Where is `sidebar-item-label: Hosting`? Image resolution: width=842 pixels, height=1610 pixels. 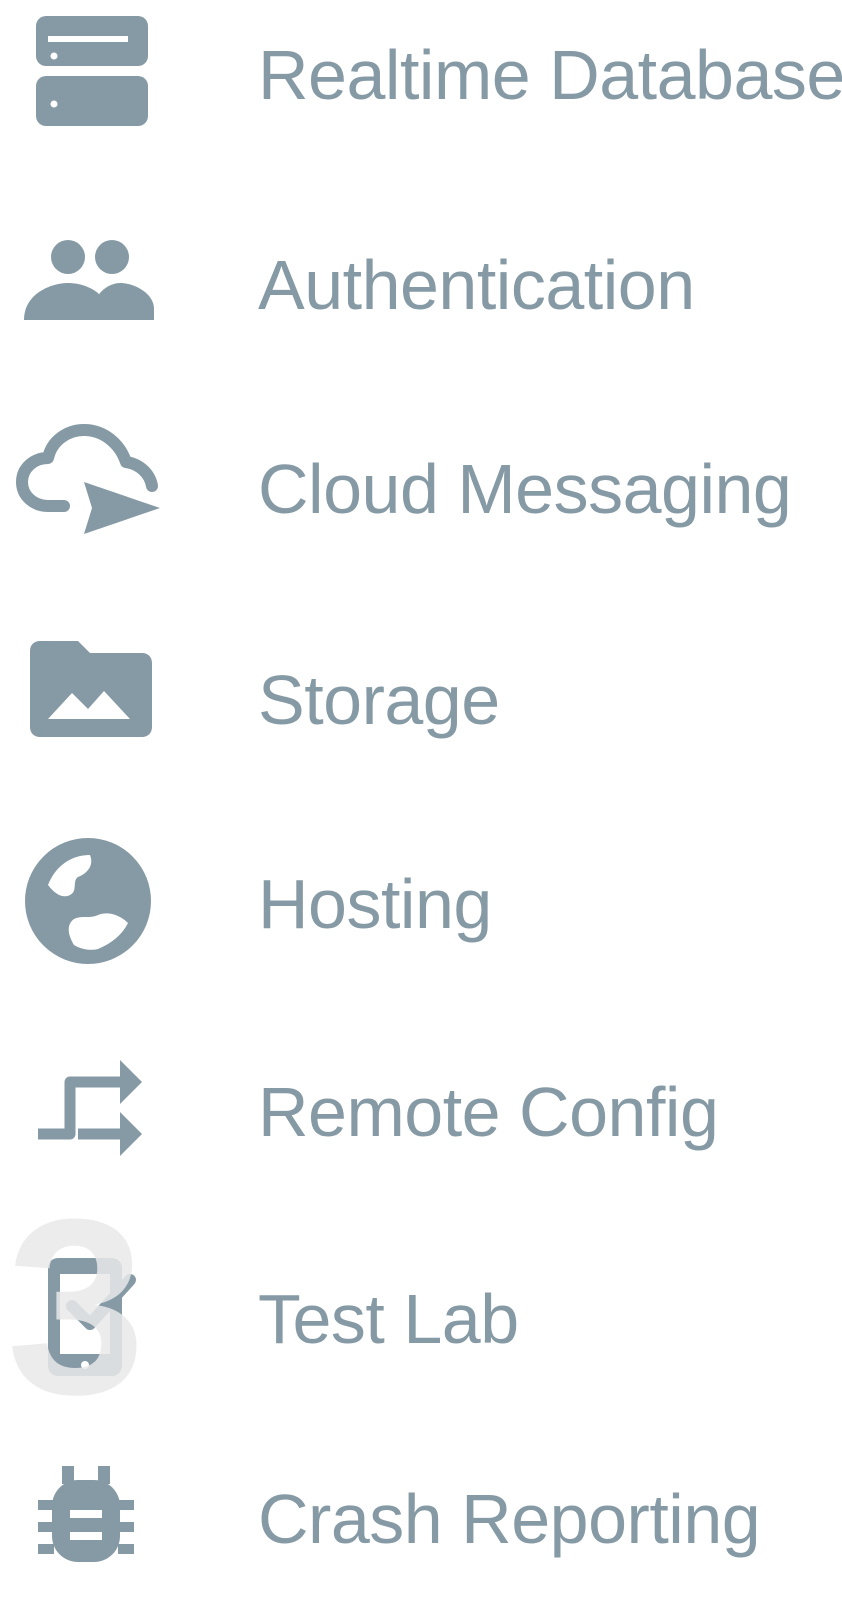
sidebar-item-label: Hosting is located at coordinates (375, 904).